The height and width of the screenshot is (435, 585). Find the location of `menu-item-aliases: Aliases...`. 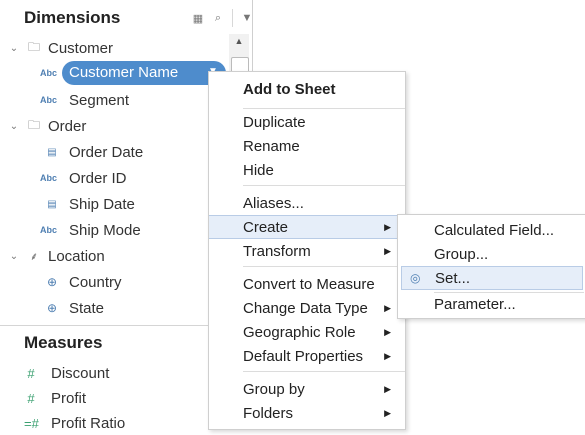

menu-item-aliases: Aliases... is located at coordinates (307, 203).